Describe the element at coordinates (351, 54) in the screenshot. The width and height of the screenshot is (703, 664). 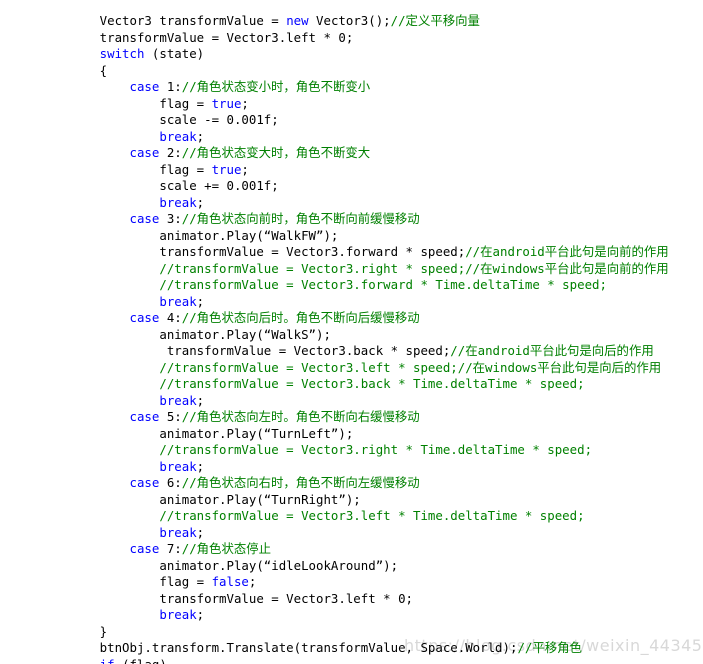
I see `code-line: switch (state)` at that location.